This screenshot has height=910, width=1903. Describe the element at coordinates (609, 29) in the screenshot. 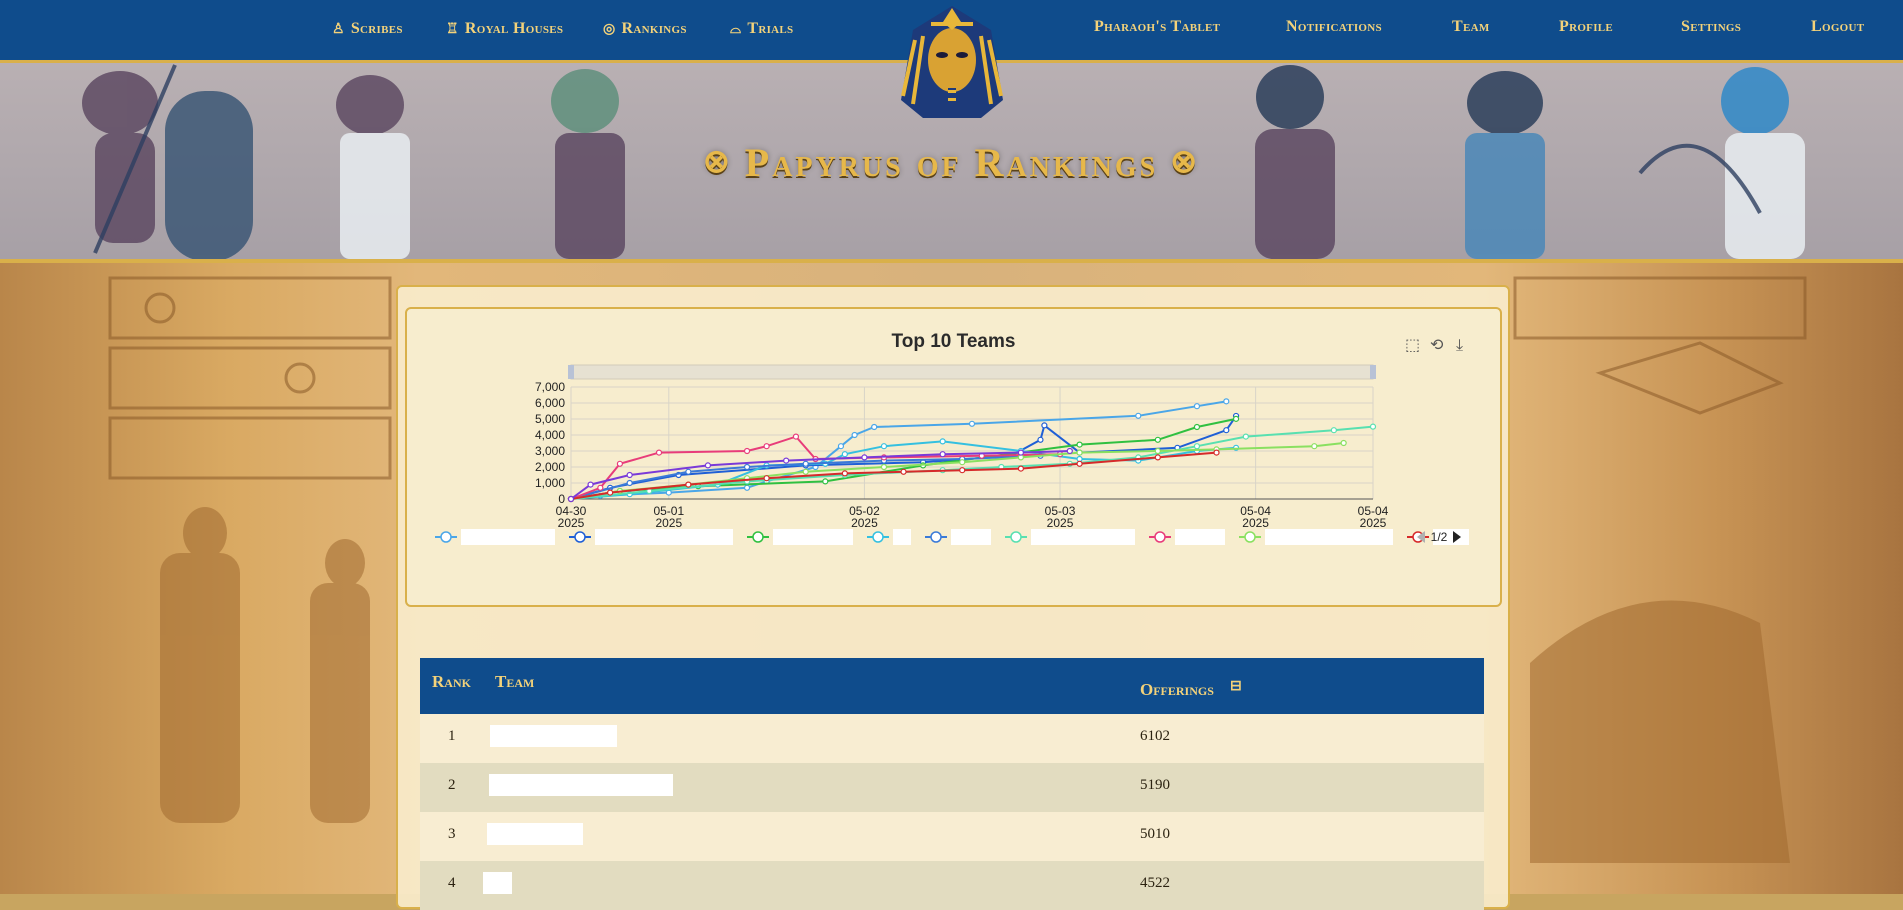

I see `rankings-icon: ◎` at that location.